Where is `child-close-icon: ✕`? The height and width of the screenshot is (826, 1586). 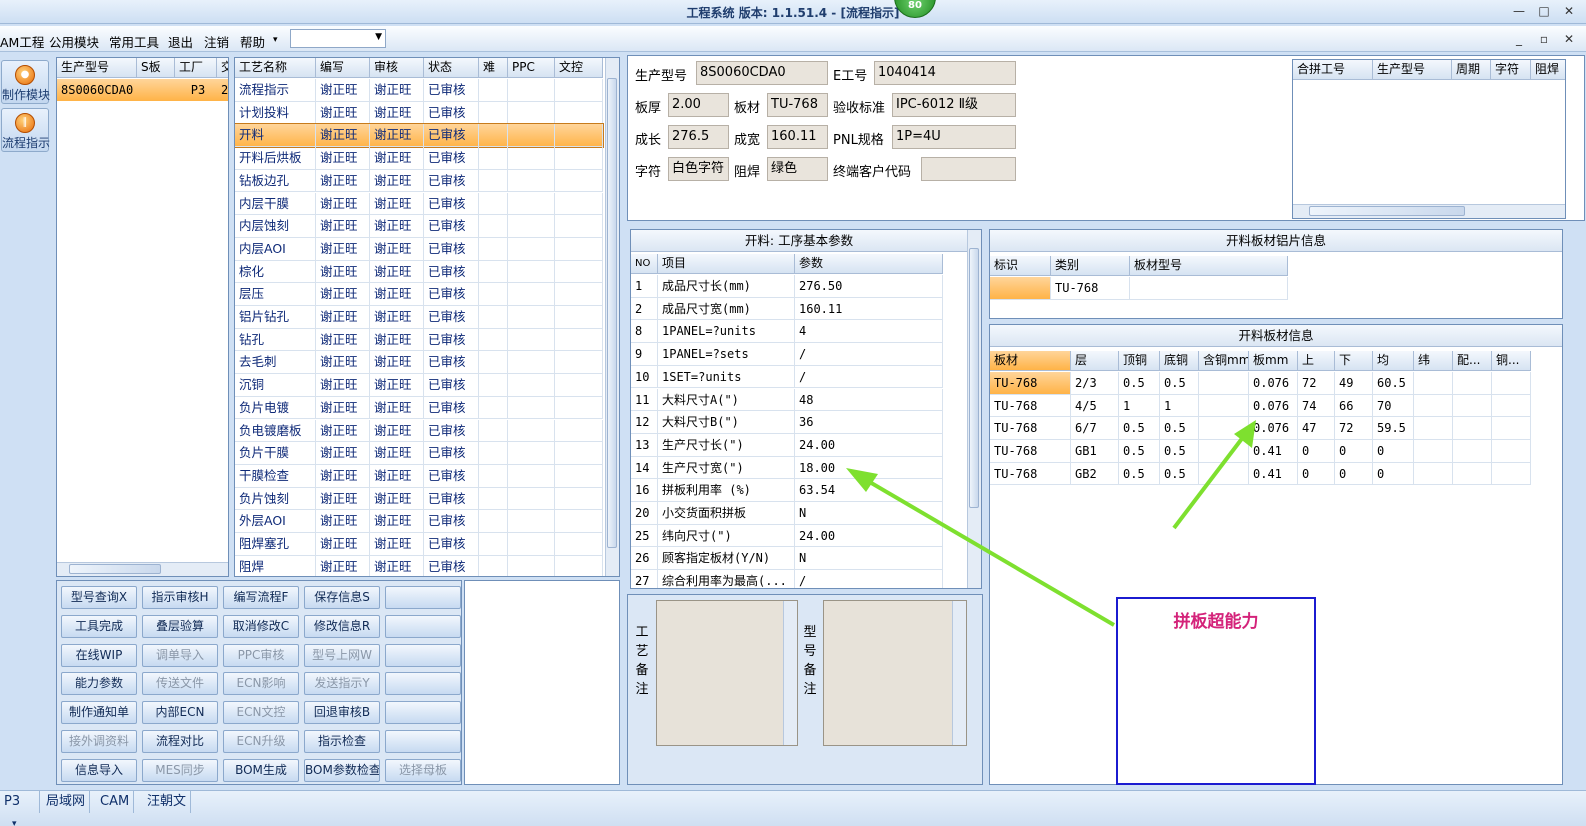
child-close-icon: ✕ is located at coordinates (1569, 39).